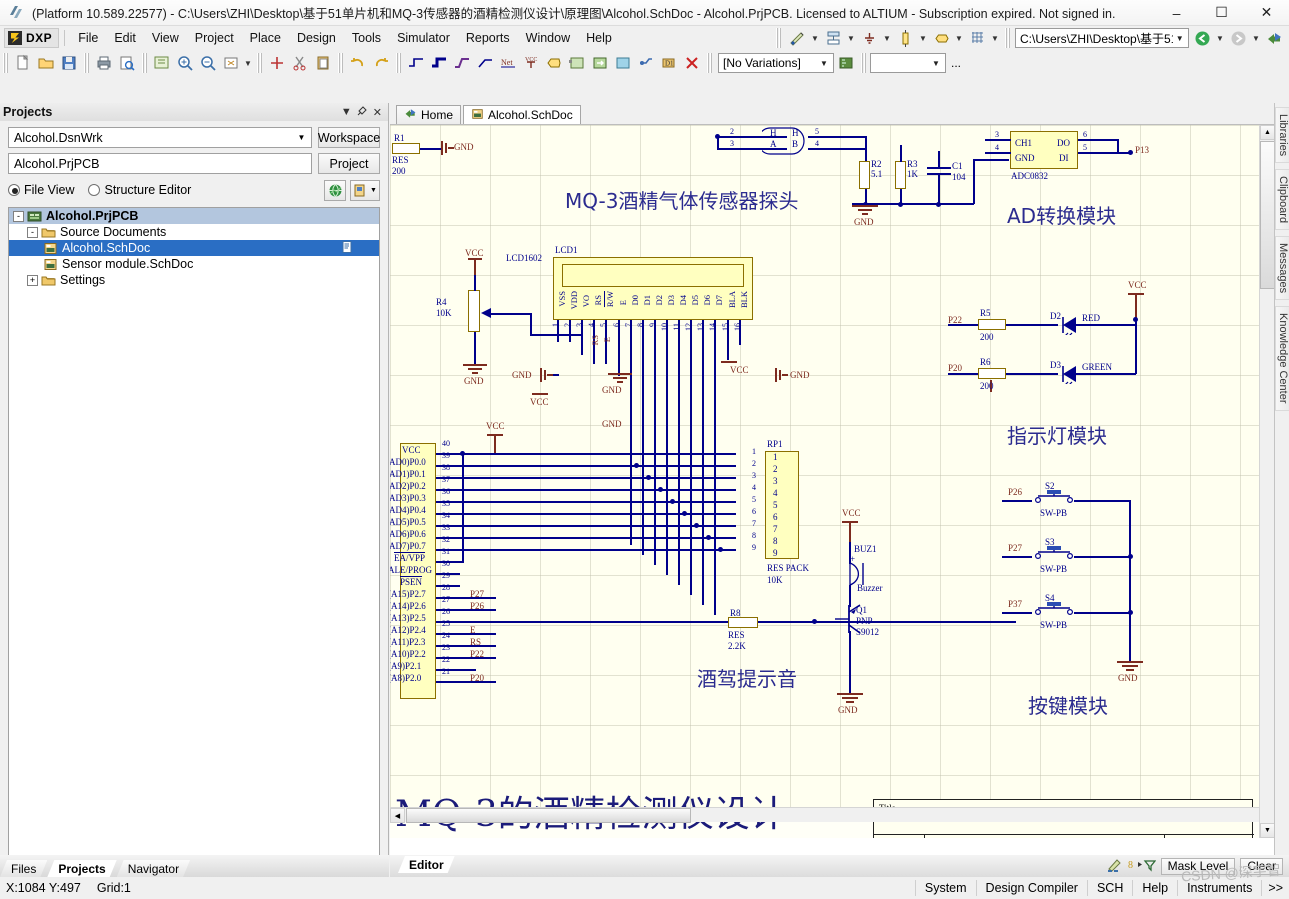 This screenshot has height=899, width=1289. What do you see at coordinates (194, 264) in the screenshot?
I see `tree-node-sensor-module-schdoc: Sensor module.SchDoc` at bounding box center [194, 264].